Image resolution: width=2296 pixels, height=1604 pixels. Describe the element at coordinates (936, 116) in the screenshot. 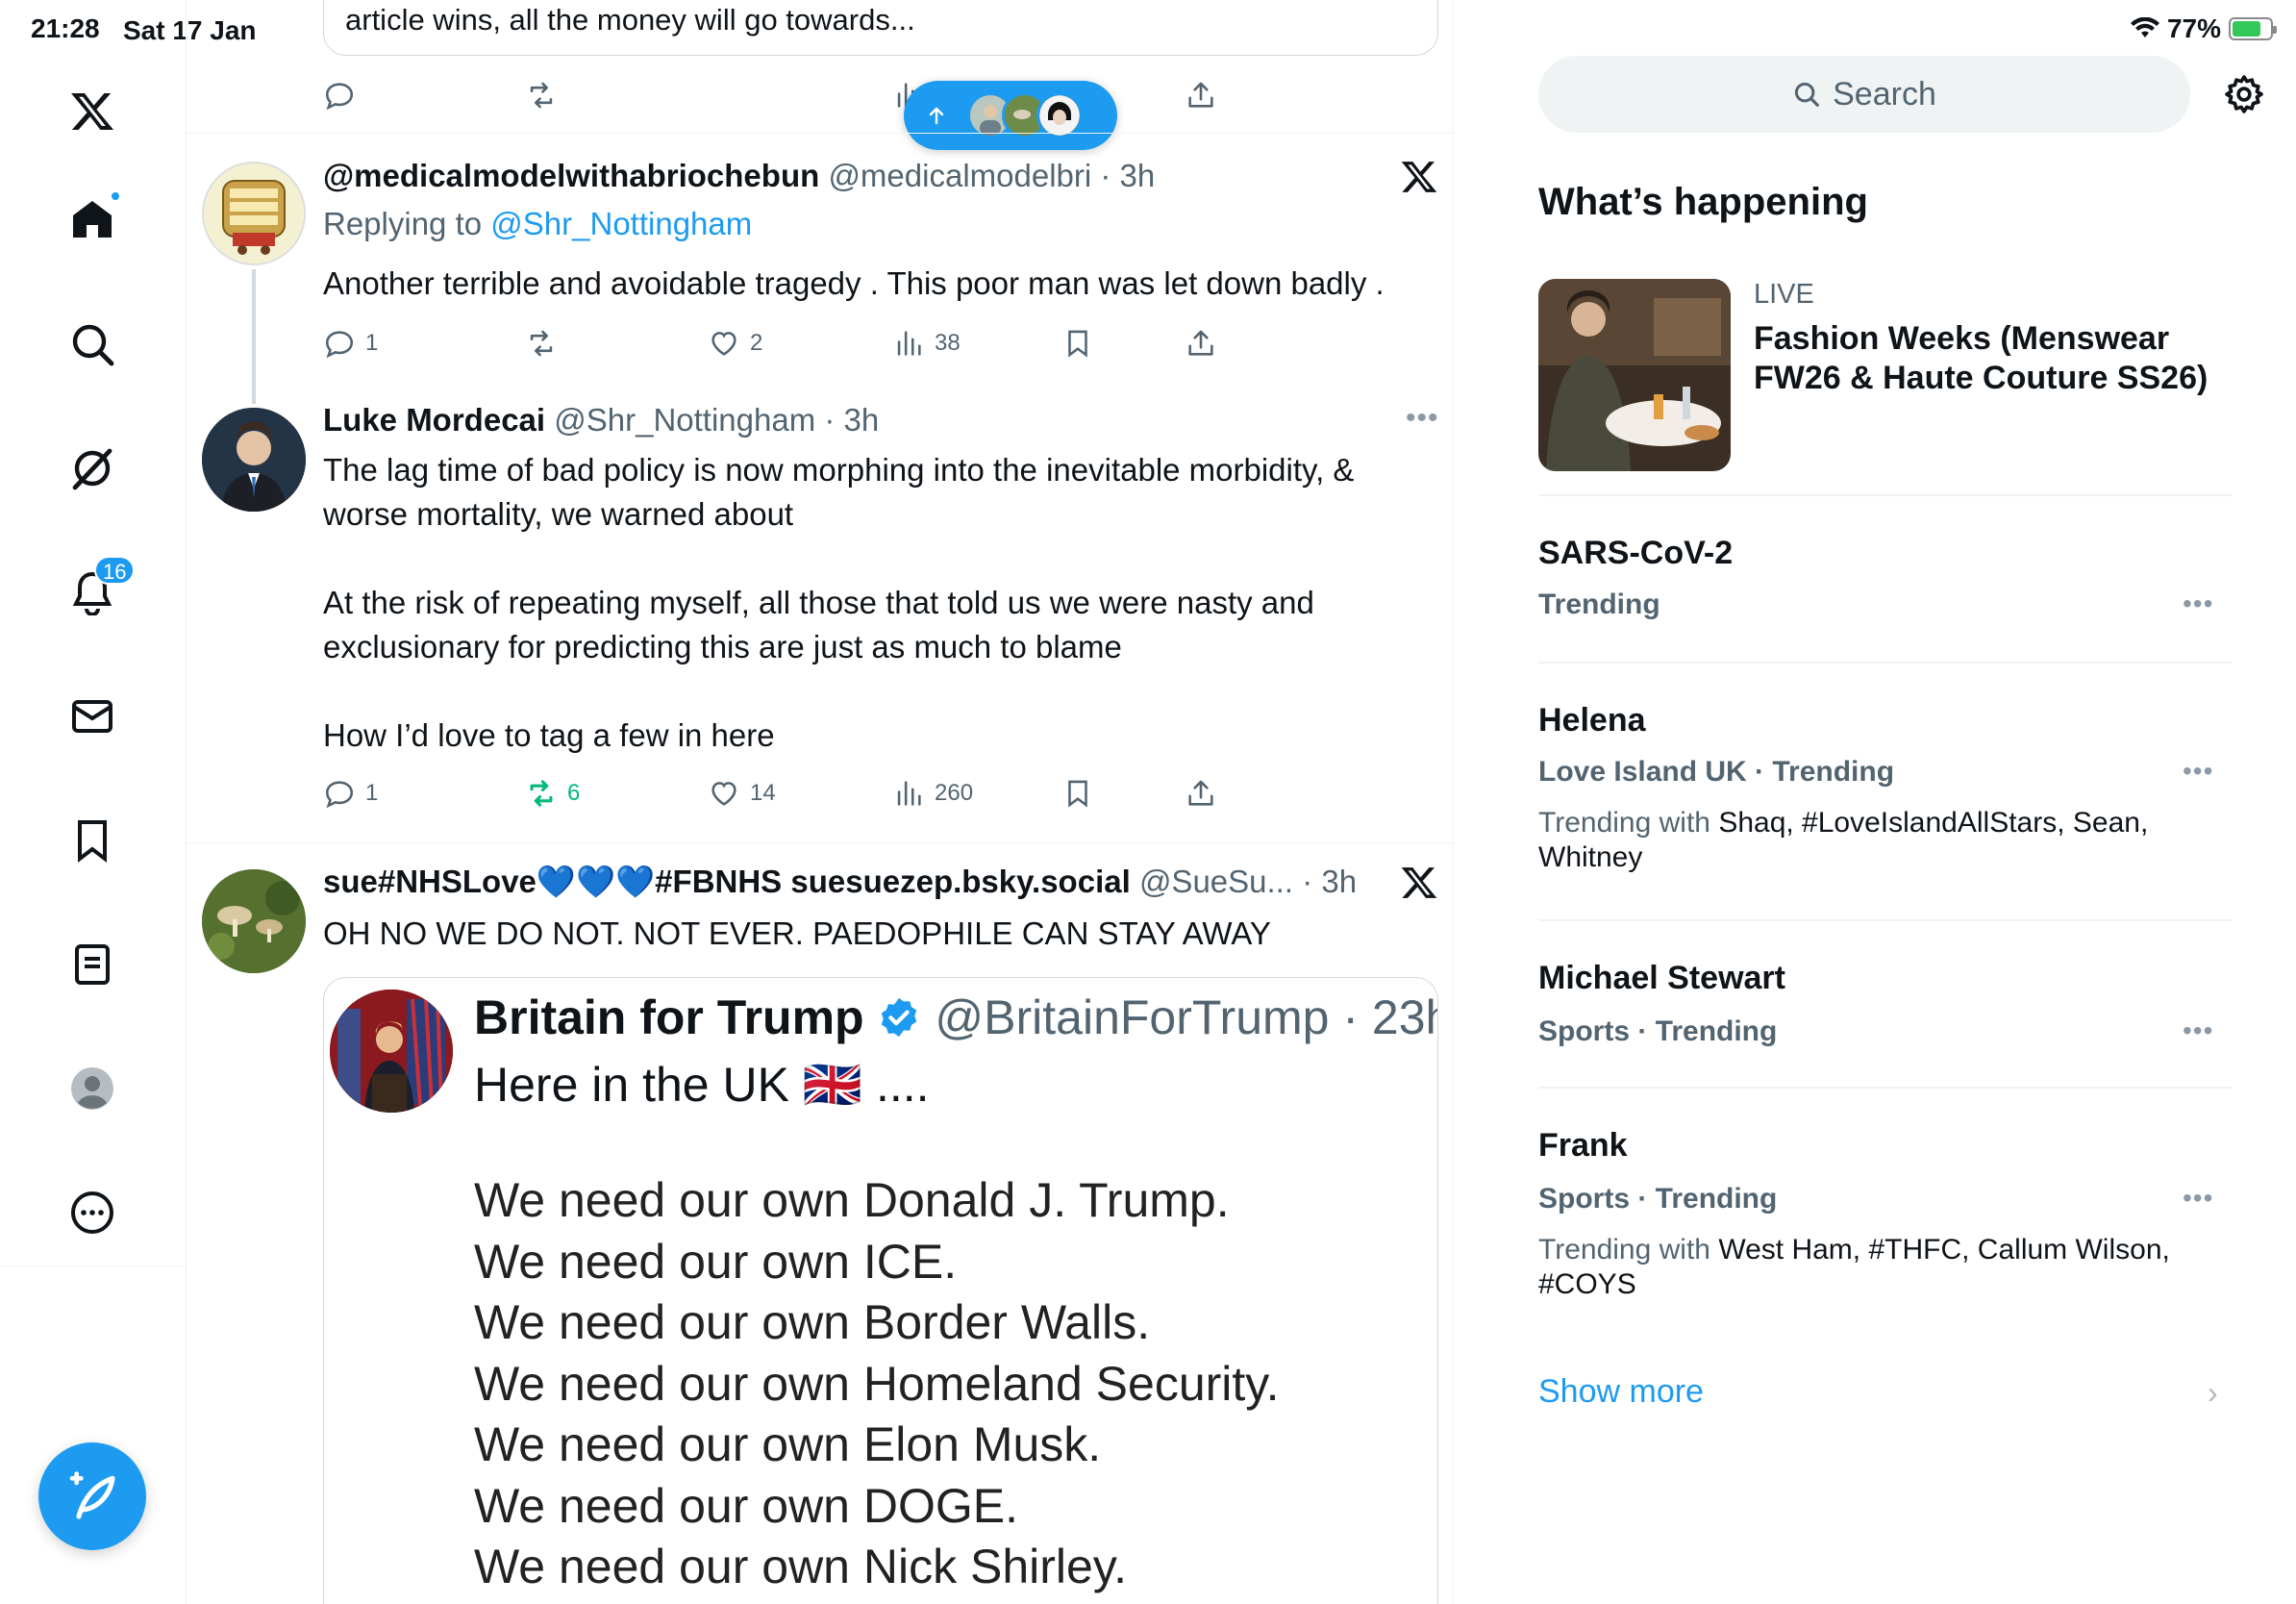

I see `arrow-up-icon` at that location.